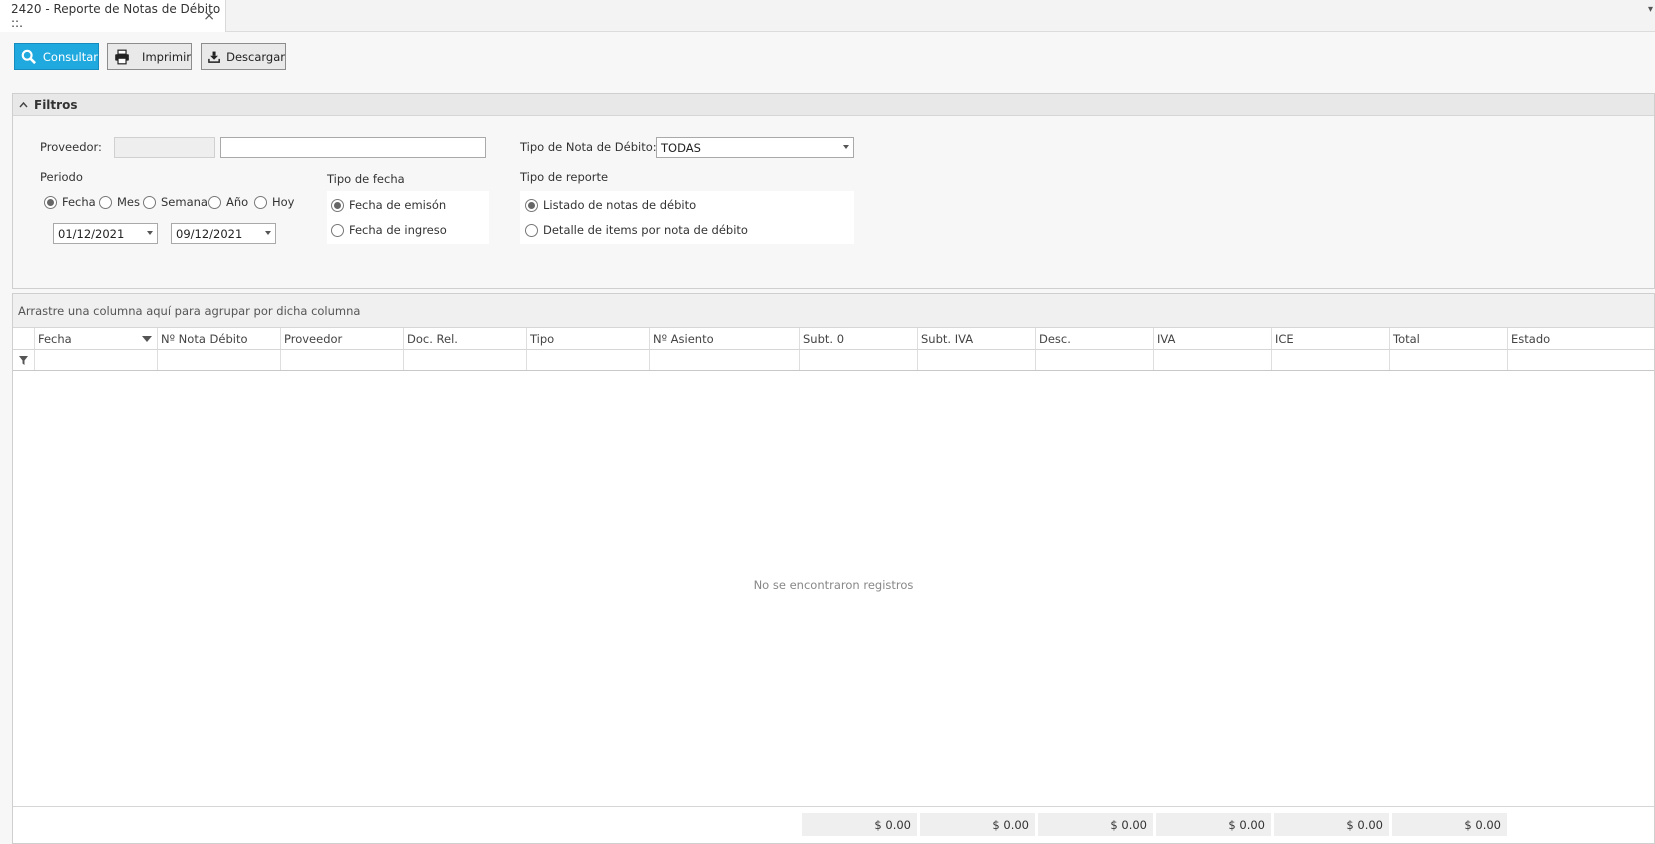 The height and width of the screenshot is (844, 1655). Describe the element at coordinates (465, 360) in the screenshot. I see `filter-cell-doc-rel` at that location.